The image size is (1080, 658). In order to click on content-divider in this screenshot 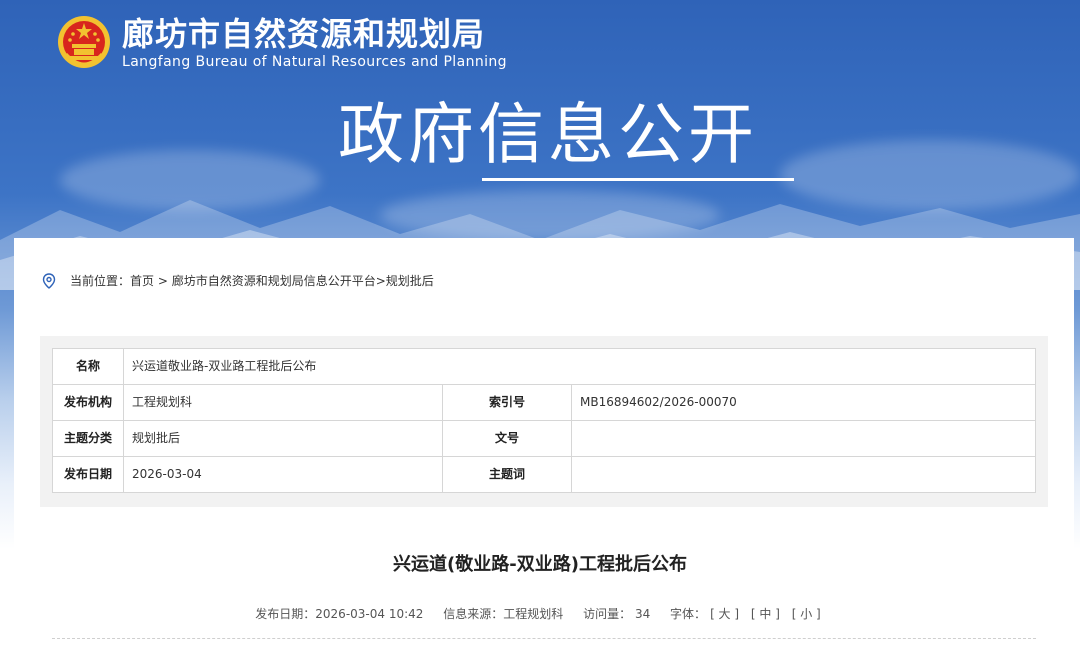, I will do `click(544, 638)`.